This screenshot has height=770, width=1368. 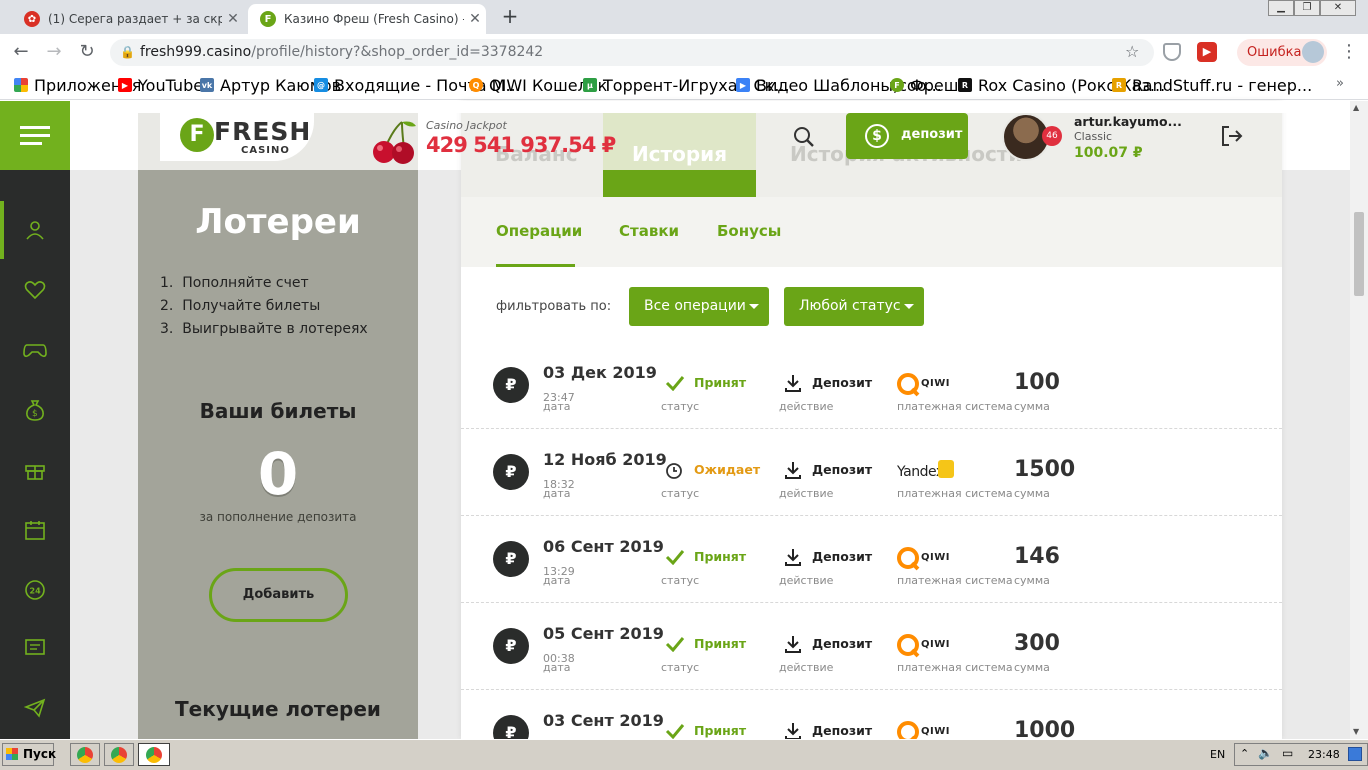 What do you see at coordinates (1349, 52) in the screenshot?
I see `browser-menu-icon: ⋮` at bounding box center [1349, 52].